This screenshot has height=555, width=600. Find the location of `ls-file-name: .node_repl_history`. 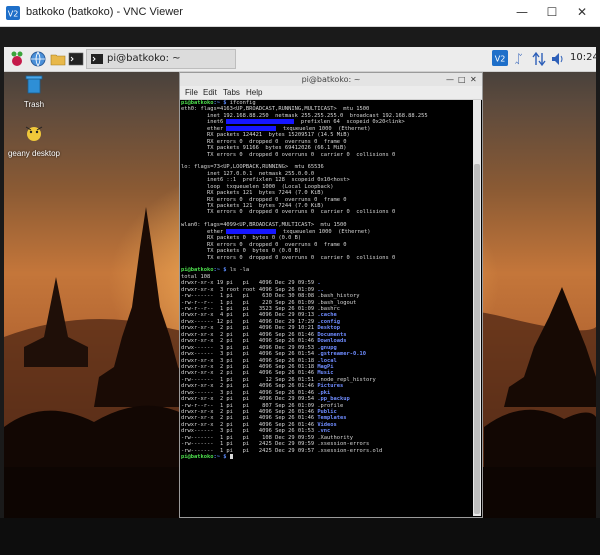

ls-file-name: .node_repl_history is located at coordinates (346, 379).